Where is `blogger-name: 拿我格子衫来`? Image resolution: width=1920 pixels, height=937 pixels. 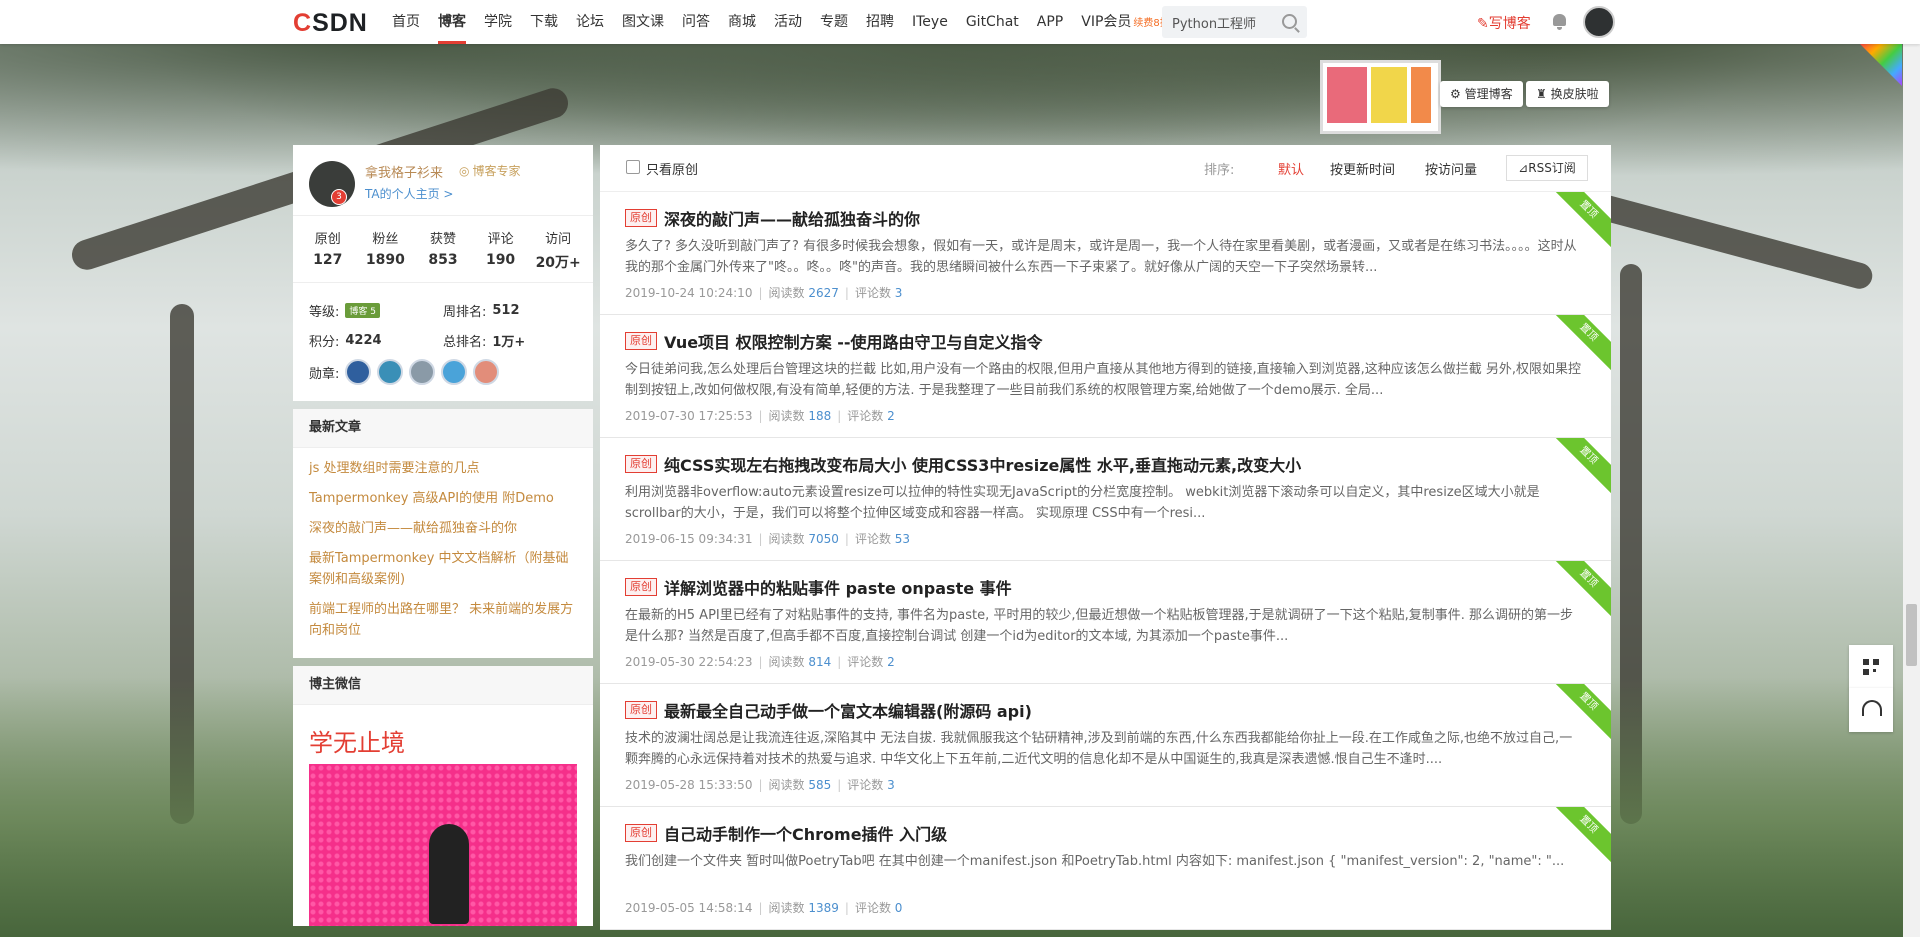
blogger-name: 拿我格子衫来 is located at coordinates (404, 171).